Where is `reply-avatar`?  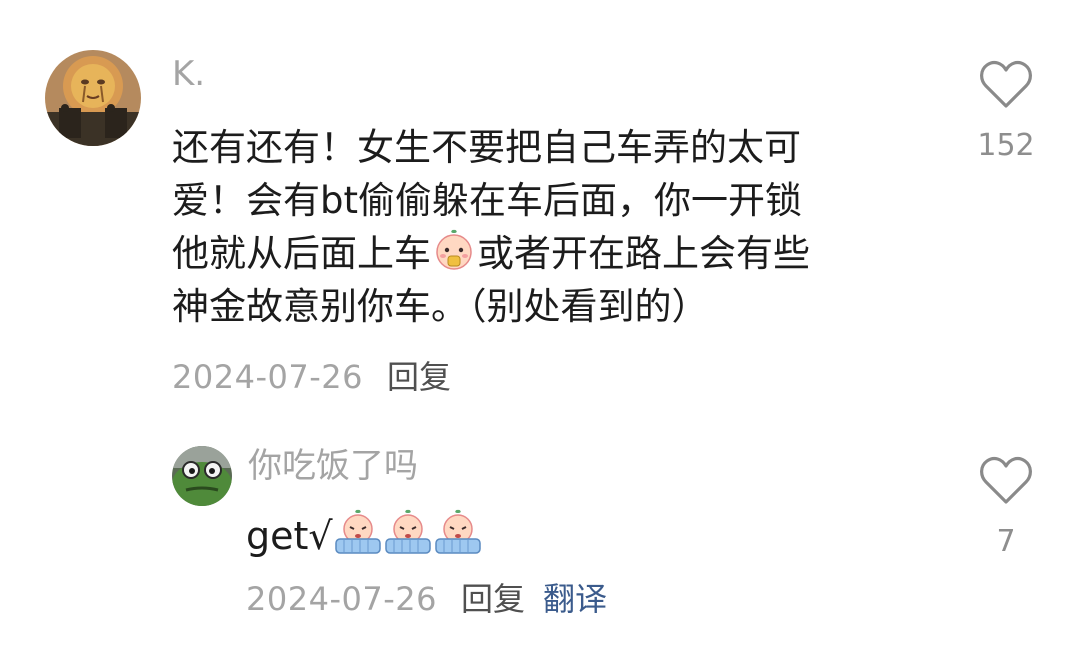 reply-avatar is located at coordinates (202, 476).